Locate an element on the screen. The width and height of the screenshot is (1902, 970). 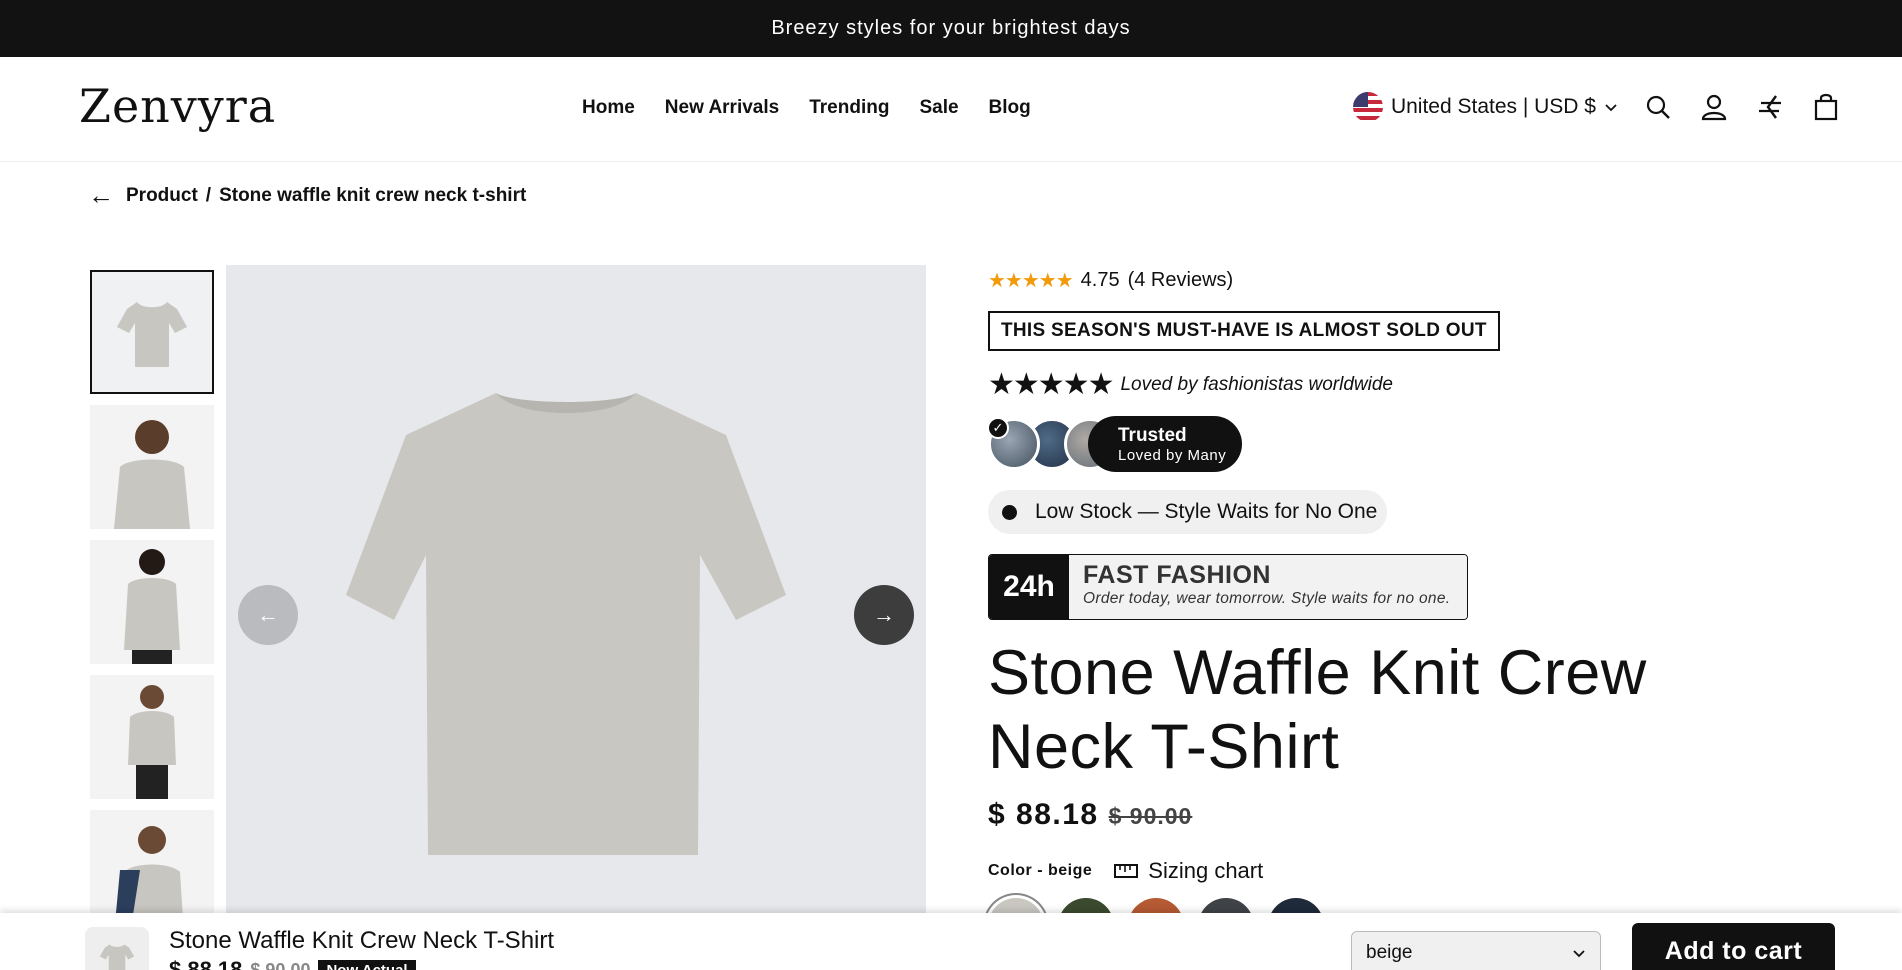
logo: Zenvyra is located at coordinates (177, 106).